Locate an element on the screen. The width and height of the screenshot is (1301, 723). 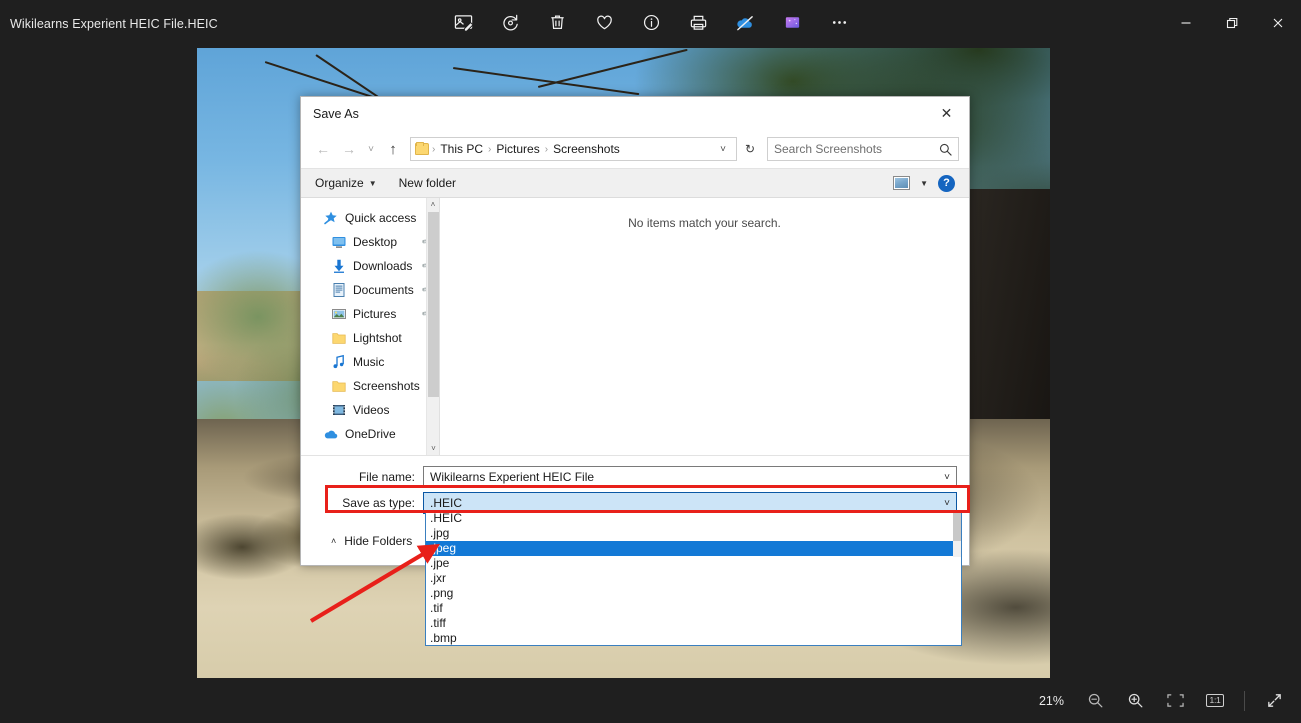
zoom-in-button is located at coordinates (1135, 701).